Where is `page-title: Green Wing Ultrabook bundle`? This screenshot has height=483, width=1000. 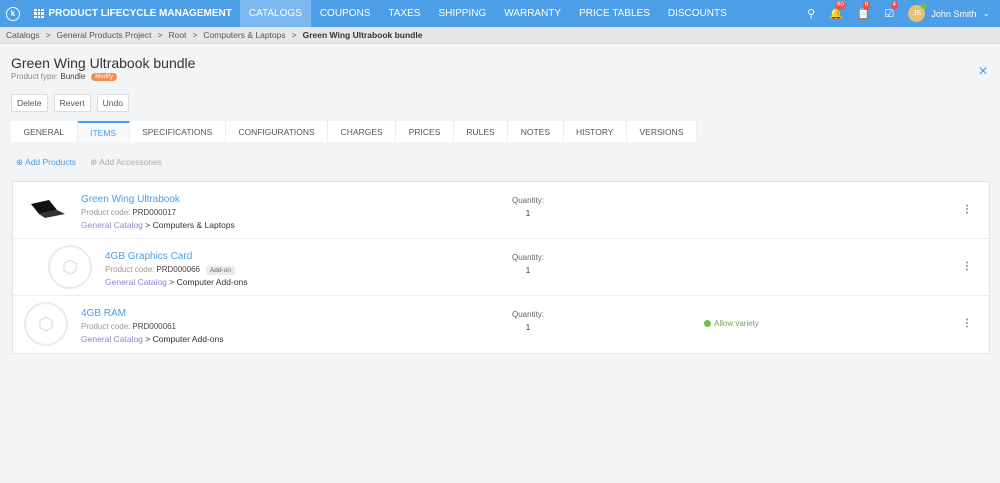
page-title: Green Wing Ultrabook bundle is located at coordinates (103, 63).